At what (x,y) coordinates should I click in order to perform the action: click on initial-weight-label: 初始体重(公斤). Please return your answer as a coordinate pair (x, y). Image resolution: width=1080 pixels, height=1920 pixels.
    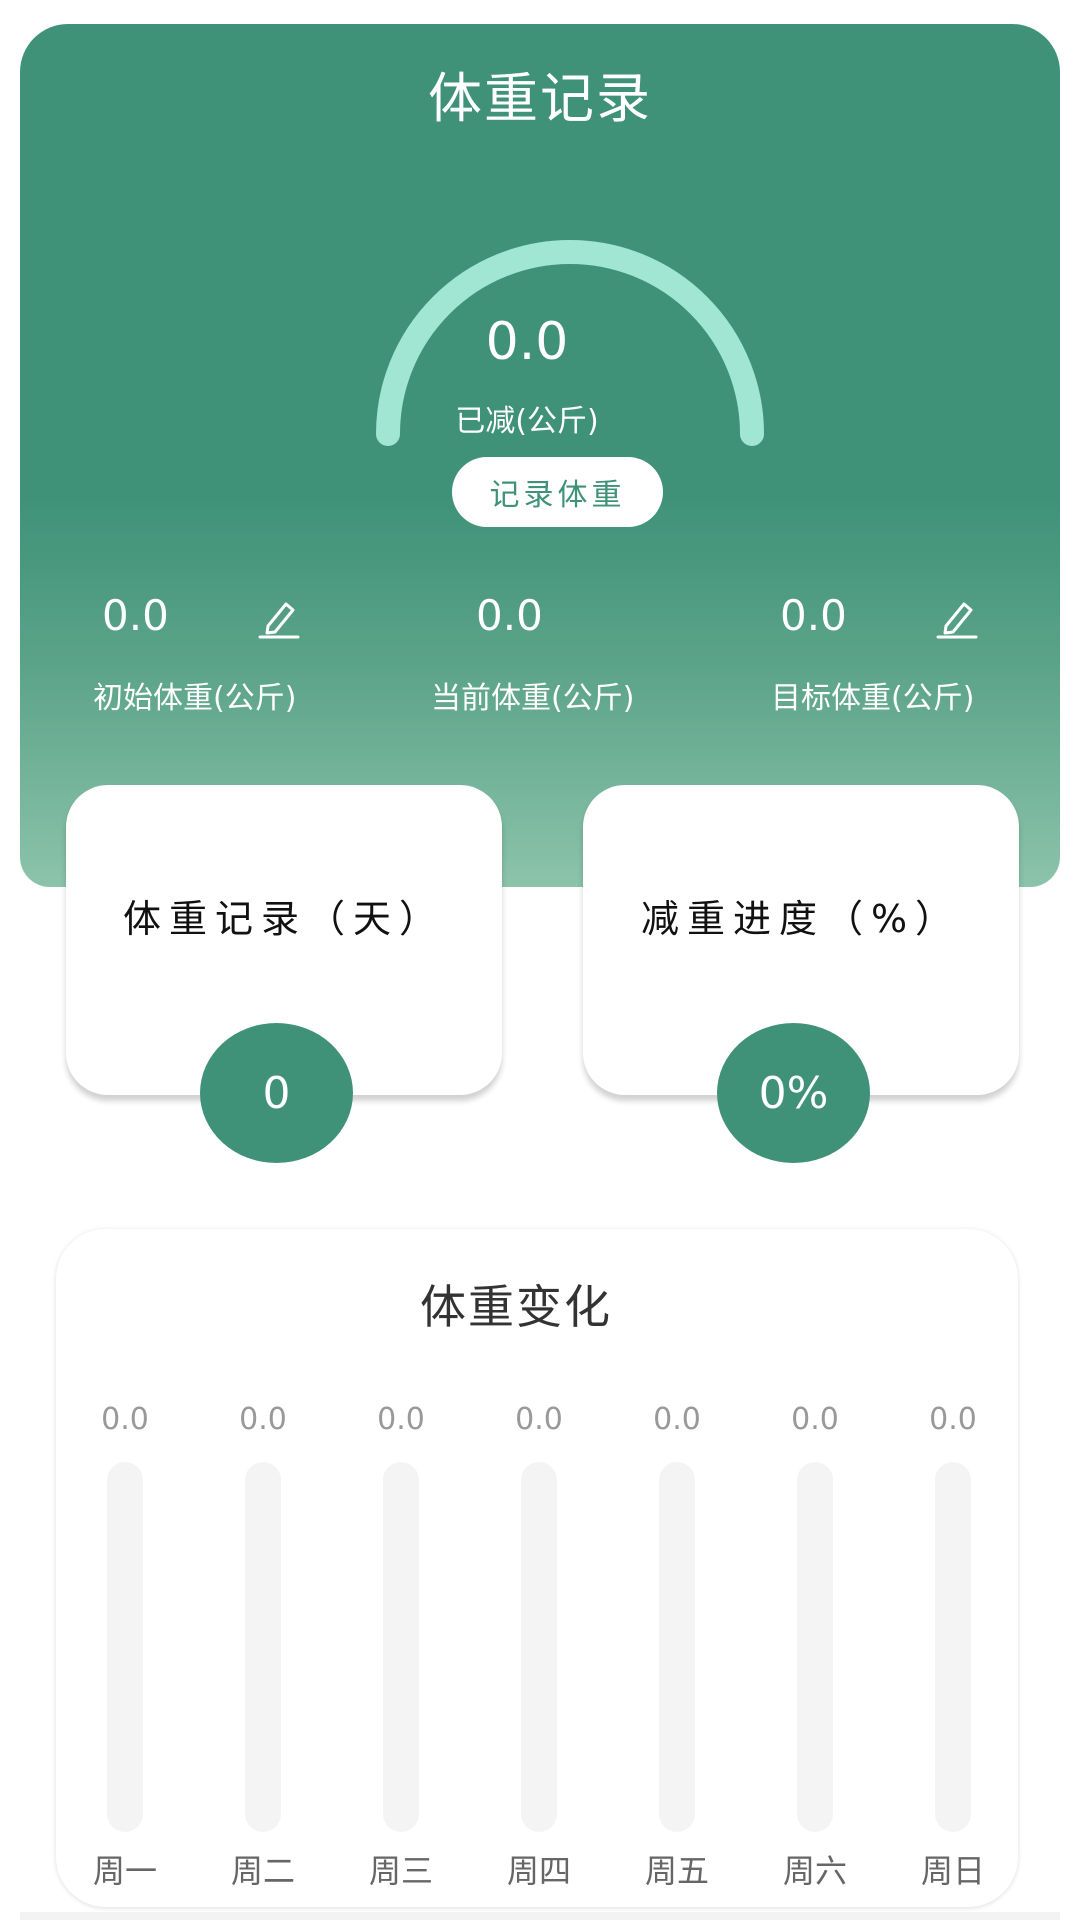
    Looking at the image, I should click on (195, 698).